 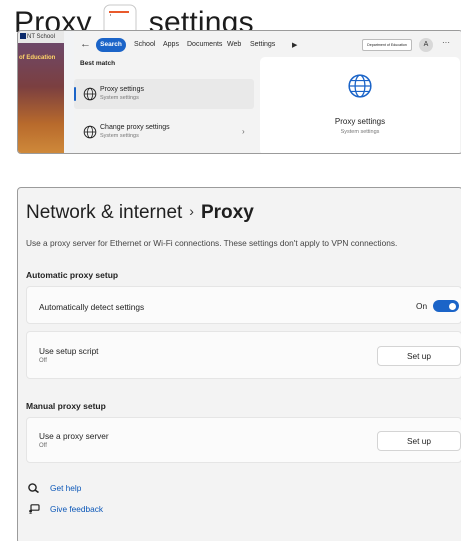 I want to click on back-arrow-icon: ←, so click(x=85, y=44).